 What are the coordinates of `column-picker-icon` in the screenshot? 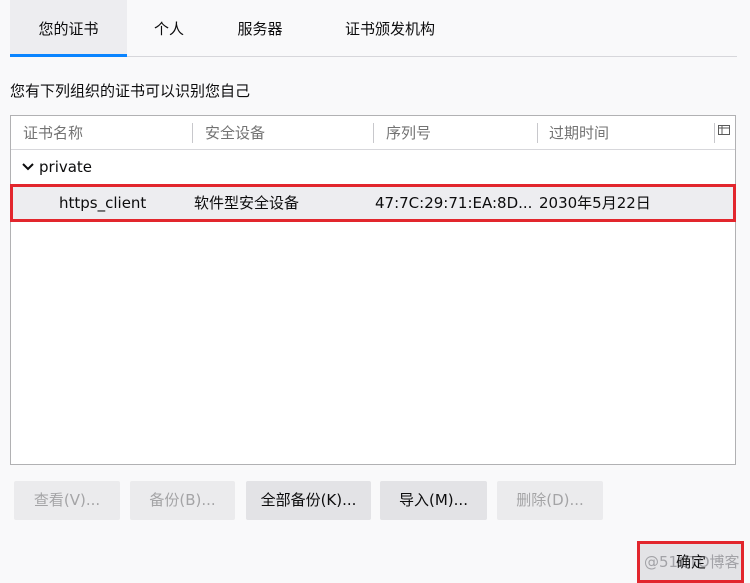 It's located at (724, 132).